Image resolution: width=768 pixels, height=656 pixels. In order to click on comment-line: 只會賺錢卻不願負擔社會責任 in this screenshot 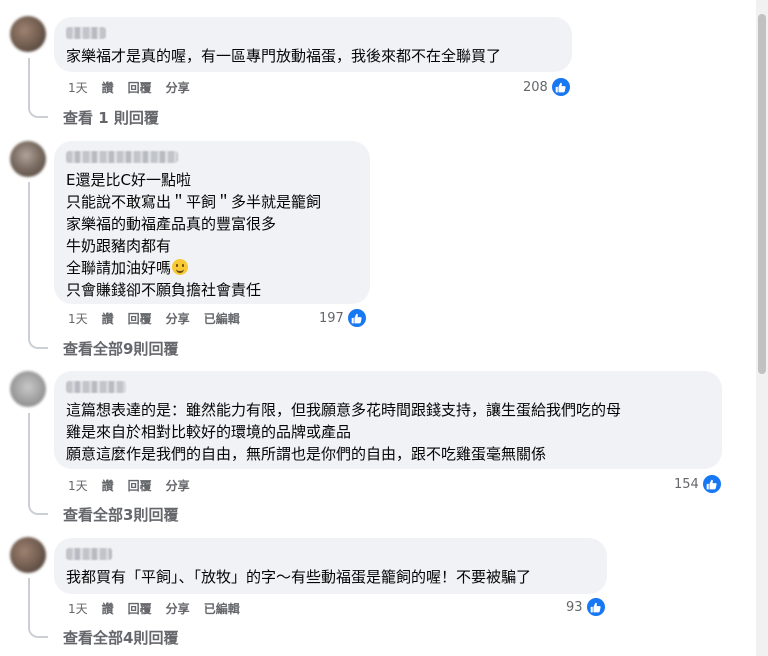, I will do `click(164, 290)`.